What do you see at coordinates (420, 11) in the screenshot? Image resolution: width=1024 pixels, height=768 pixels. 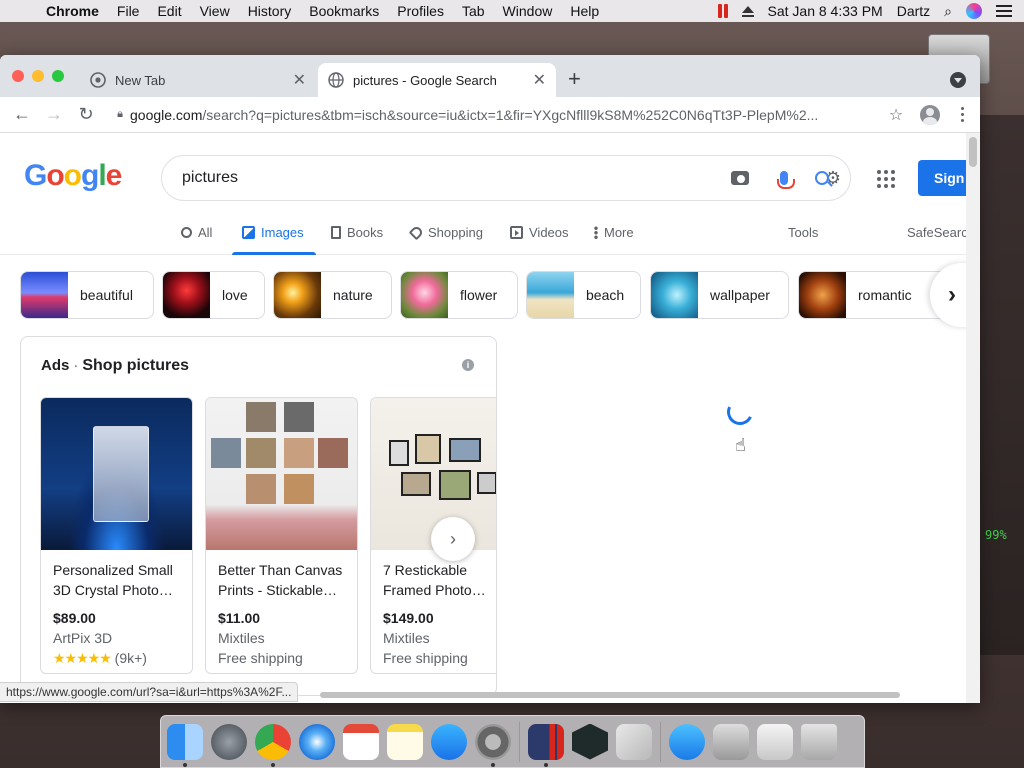 I see `menu-profiles: Profiles` at bounding box center [420, 11].